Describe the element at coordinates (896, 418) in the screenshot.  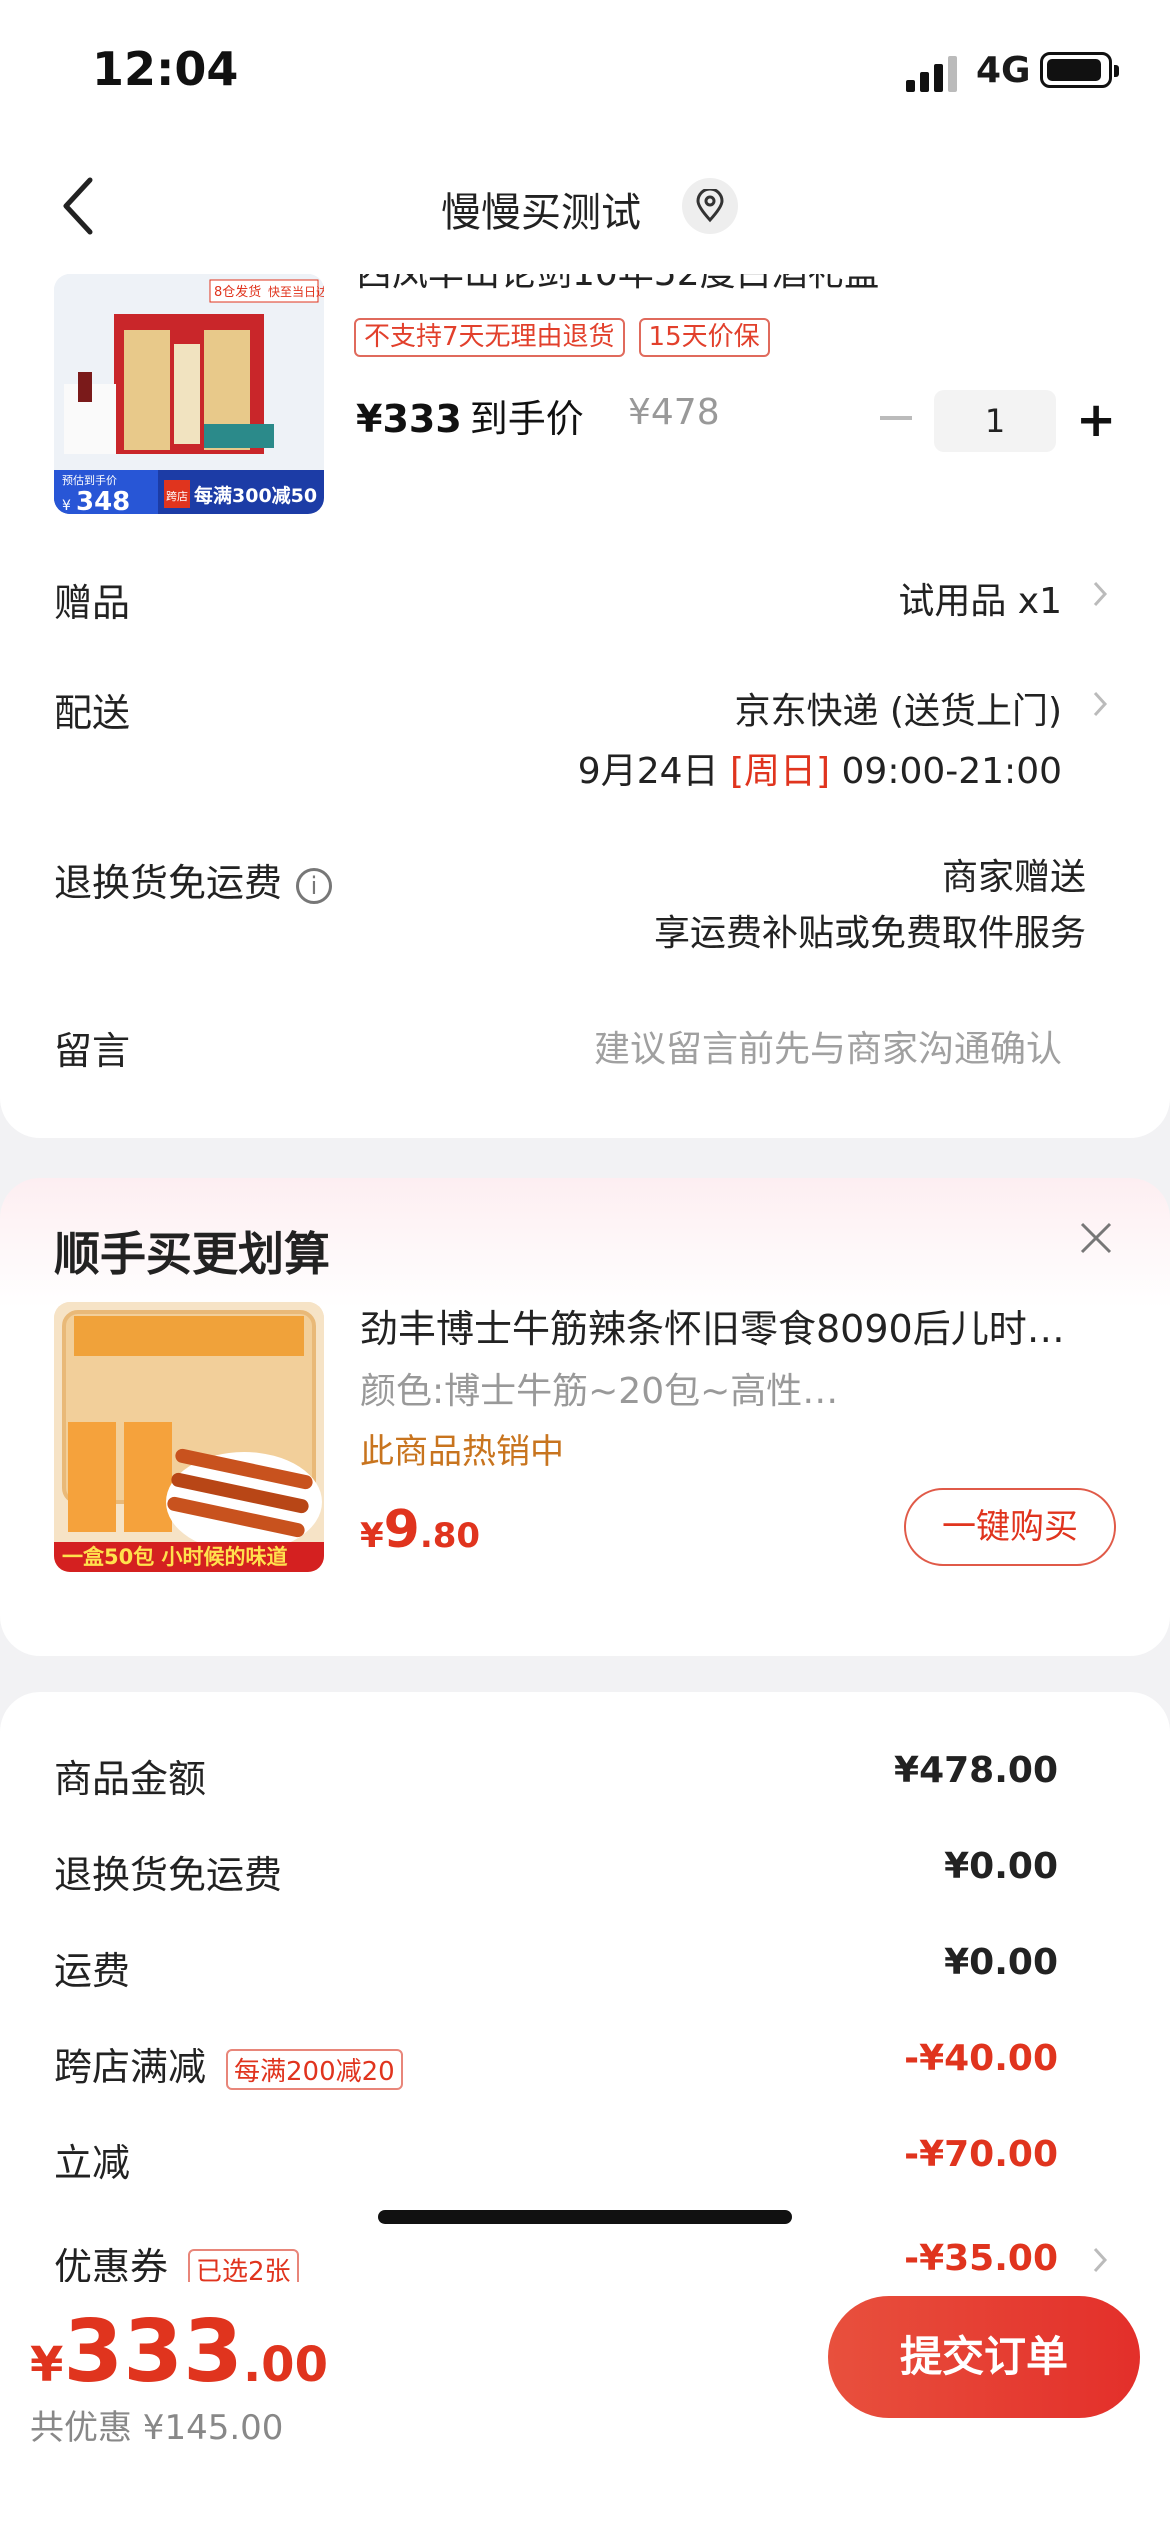
I see `decrease-button` at that location.